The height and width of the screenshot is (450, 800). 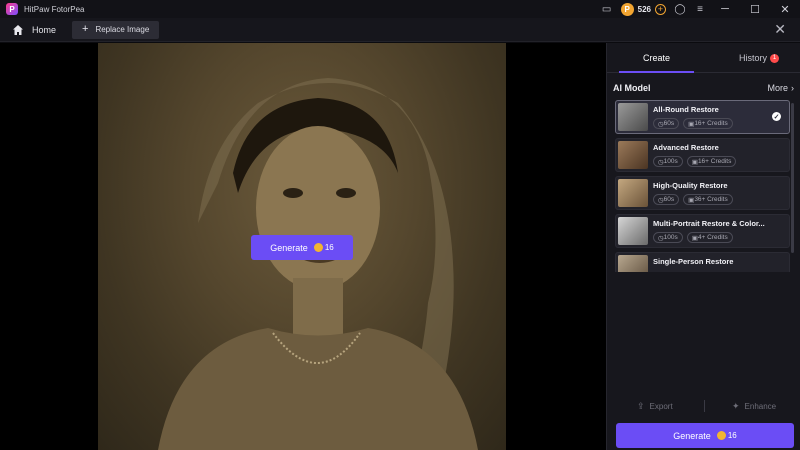 I want to click on model-name: High-Quality Restore, so click(x=690, y=185).